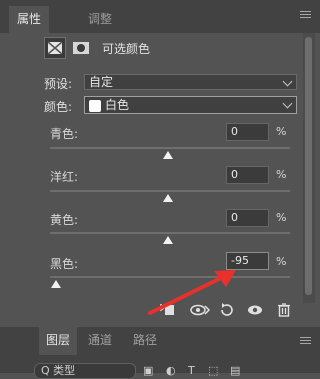  I want to click on reset-icon, so click(227, 310).